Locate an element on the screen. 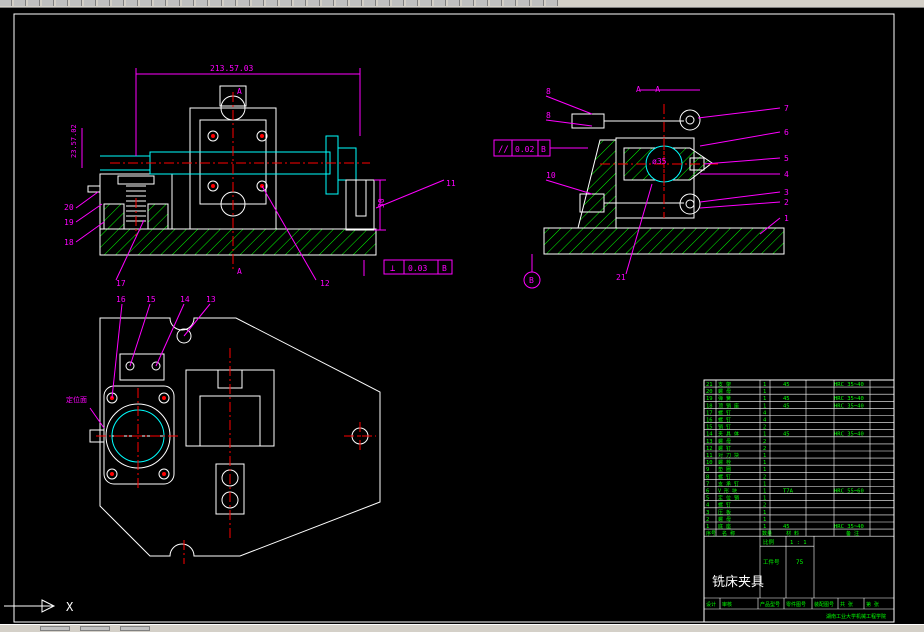 This screenshot has width=924, height=632. bom-row-name: 顶 销 座 is located at coordinates (728, 405).